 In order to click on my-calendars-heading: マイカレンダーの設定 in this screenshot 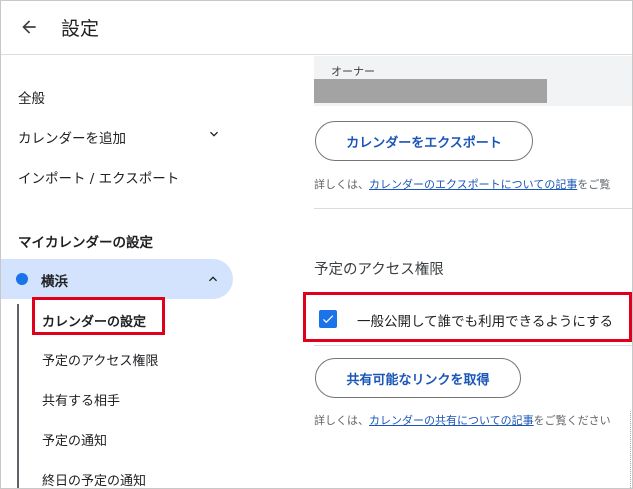, I will do `click(85, 243)`.